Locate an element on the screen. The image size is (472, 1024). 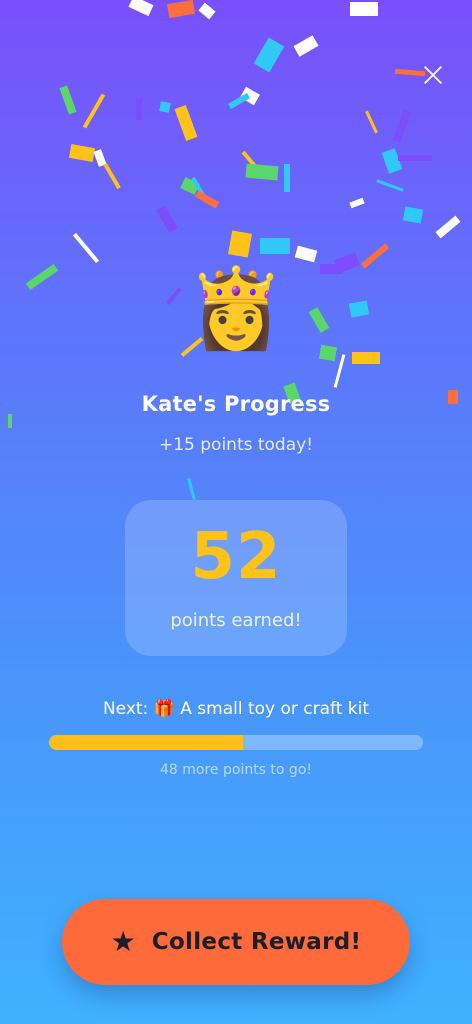
queen-avatar-icon: 👸 is located at coordinates (236, 309).